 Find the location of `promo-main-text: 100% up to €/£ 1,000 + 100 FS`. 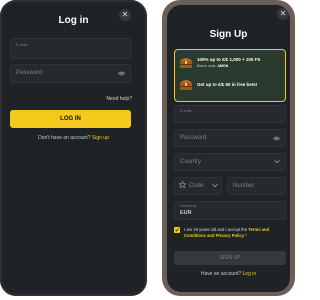

promo-main-text: 100% up to €/£ 1,000 + 100 FS is located at coordinates (229, 59).